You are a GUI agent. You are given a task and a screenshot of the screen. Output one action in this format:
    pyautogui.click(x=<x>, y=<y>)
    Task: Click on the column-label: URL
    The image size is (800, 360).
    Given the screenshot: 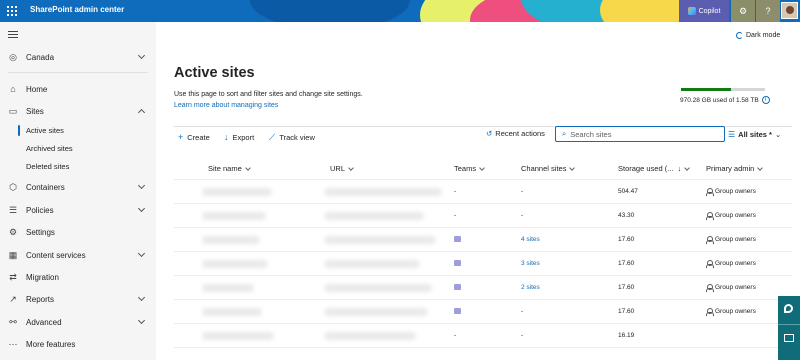 What is the action you would take?
    pyautogui.click(x=338, y=168)
    